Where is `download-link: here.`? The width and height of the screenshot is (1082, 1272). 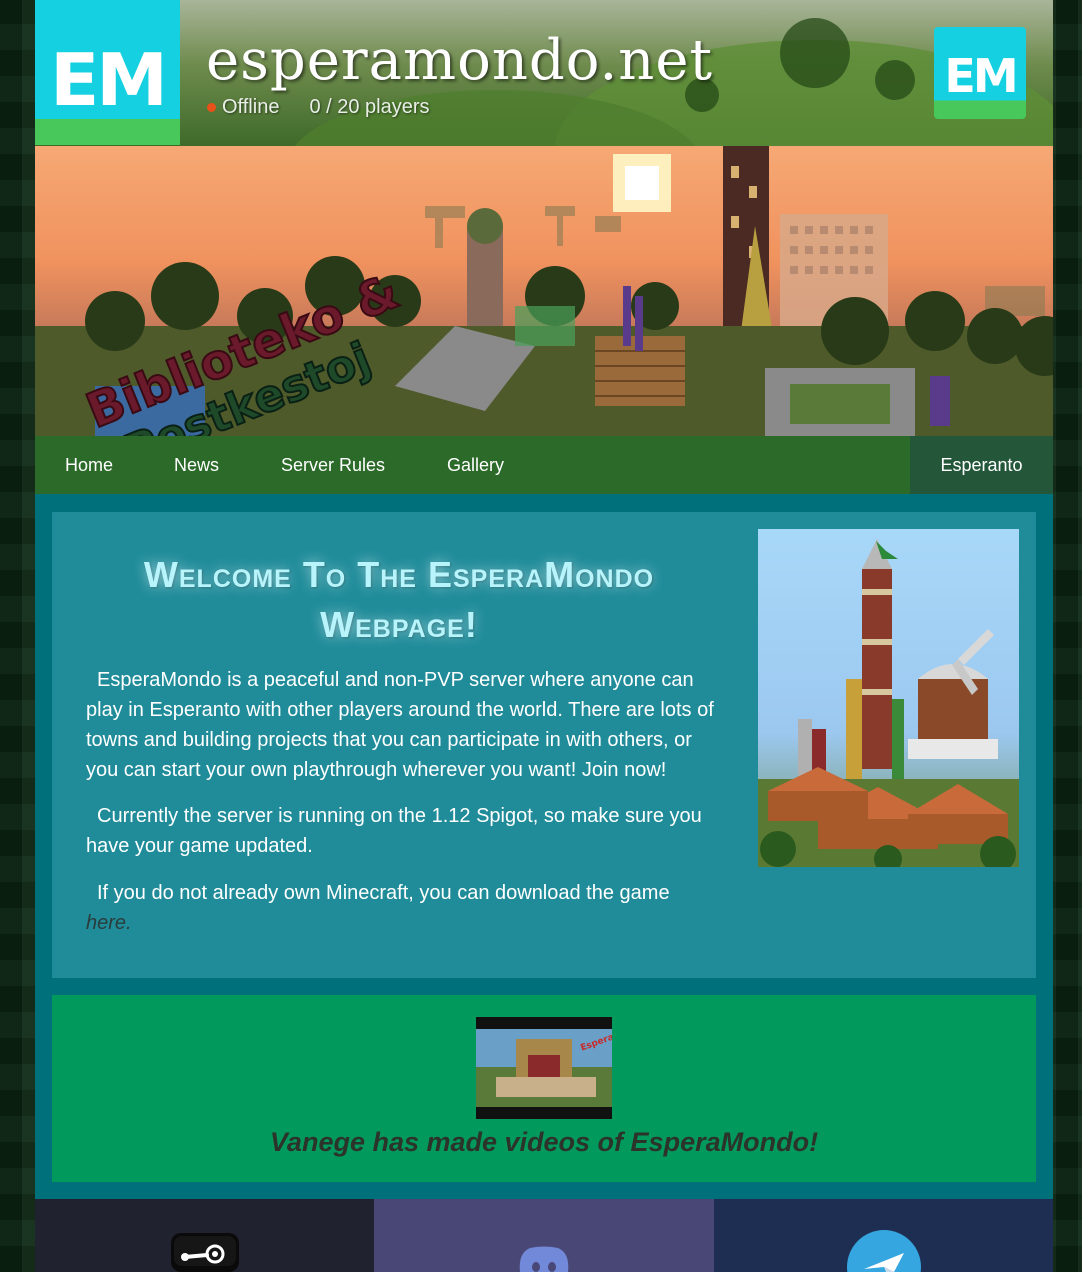 download-link: here. is located at coordinates (109, 923).